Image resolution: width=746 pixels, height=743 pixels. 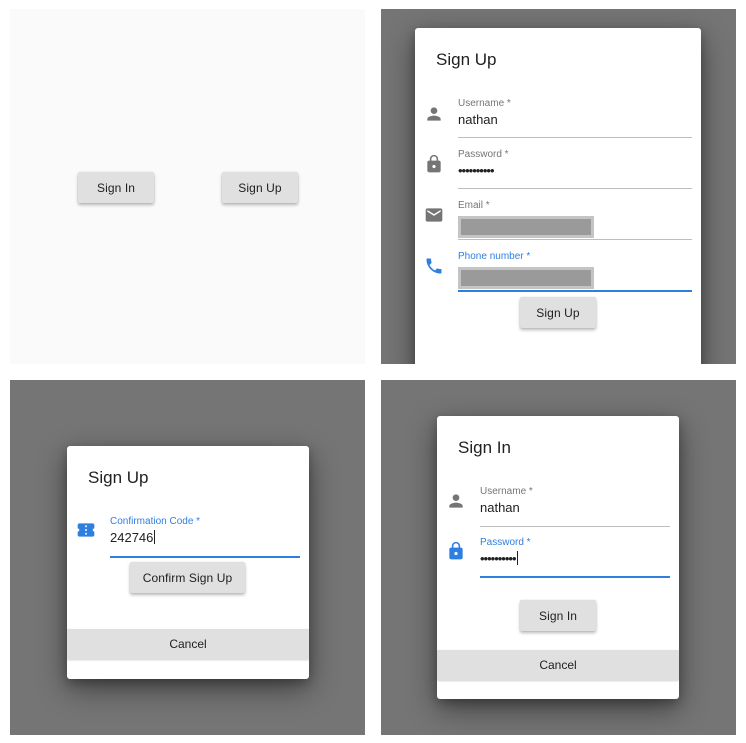 I want to click on email-label: Email *, so click(x=474, y=205).